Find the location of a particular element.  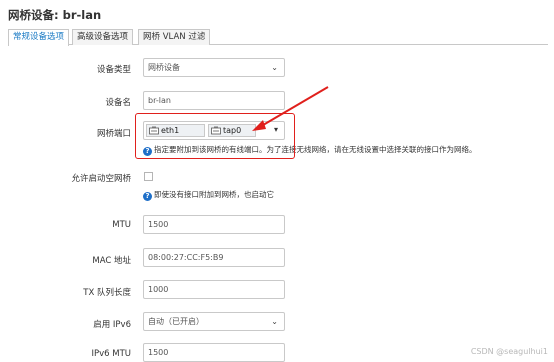

annotation-arrow is located at coordinates (290, 108).